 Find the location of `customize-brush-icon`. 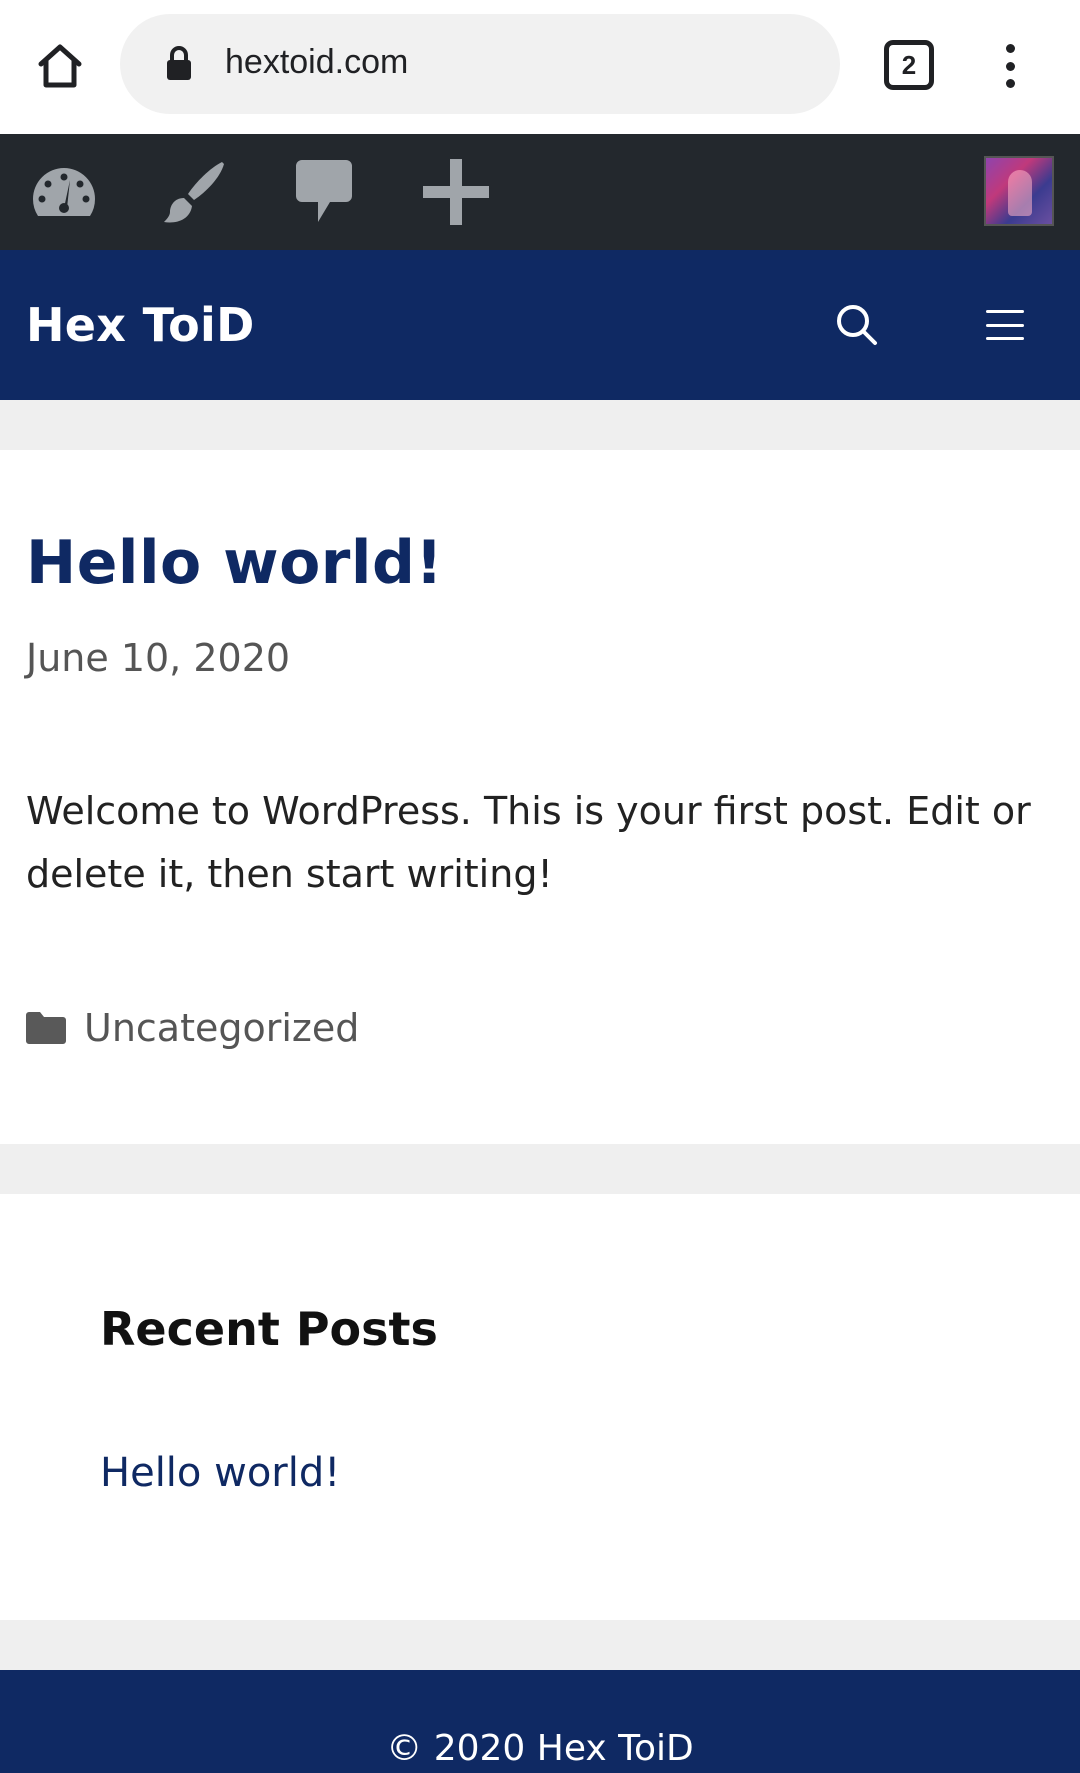

customize-brush-icon is located at coordinates (194, 192).